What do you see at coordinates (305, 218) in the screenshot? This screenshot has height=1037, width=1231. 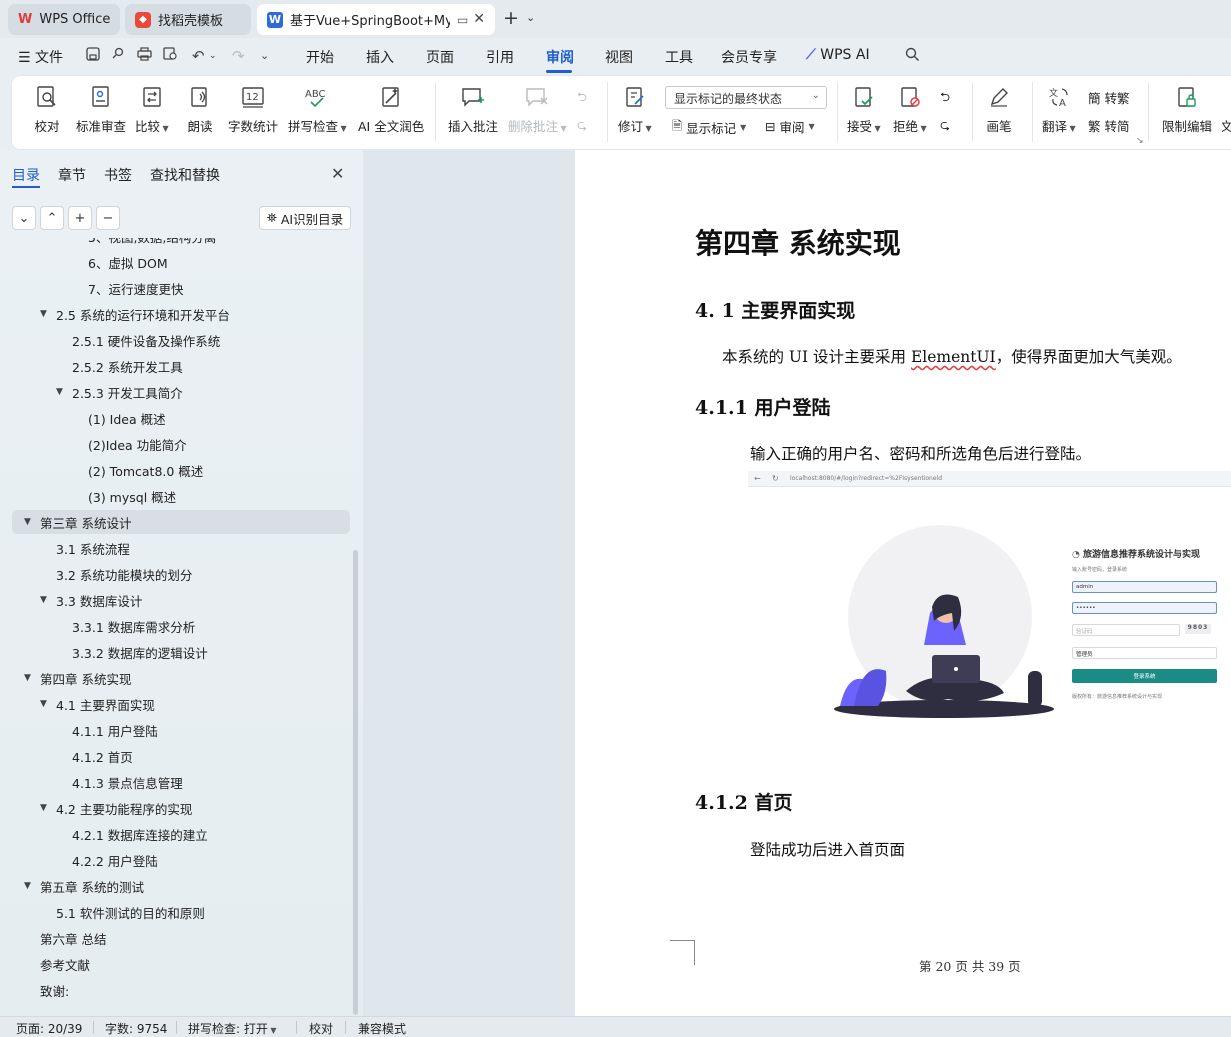 I see `ai-toc-button: ⛯ AI识别目录` at bounding box center [305, 218].